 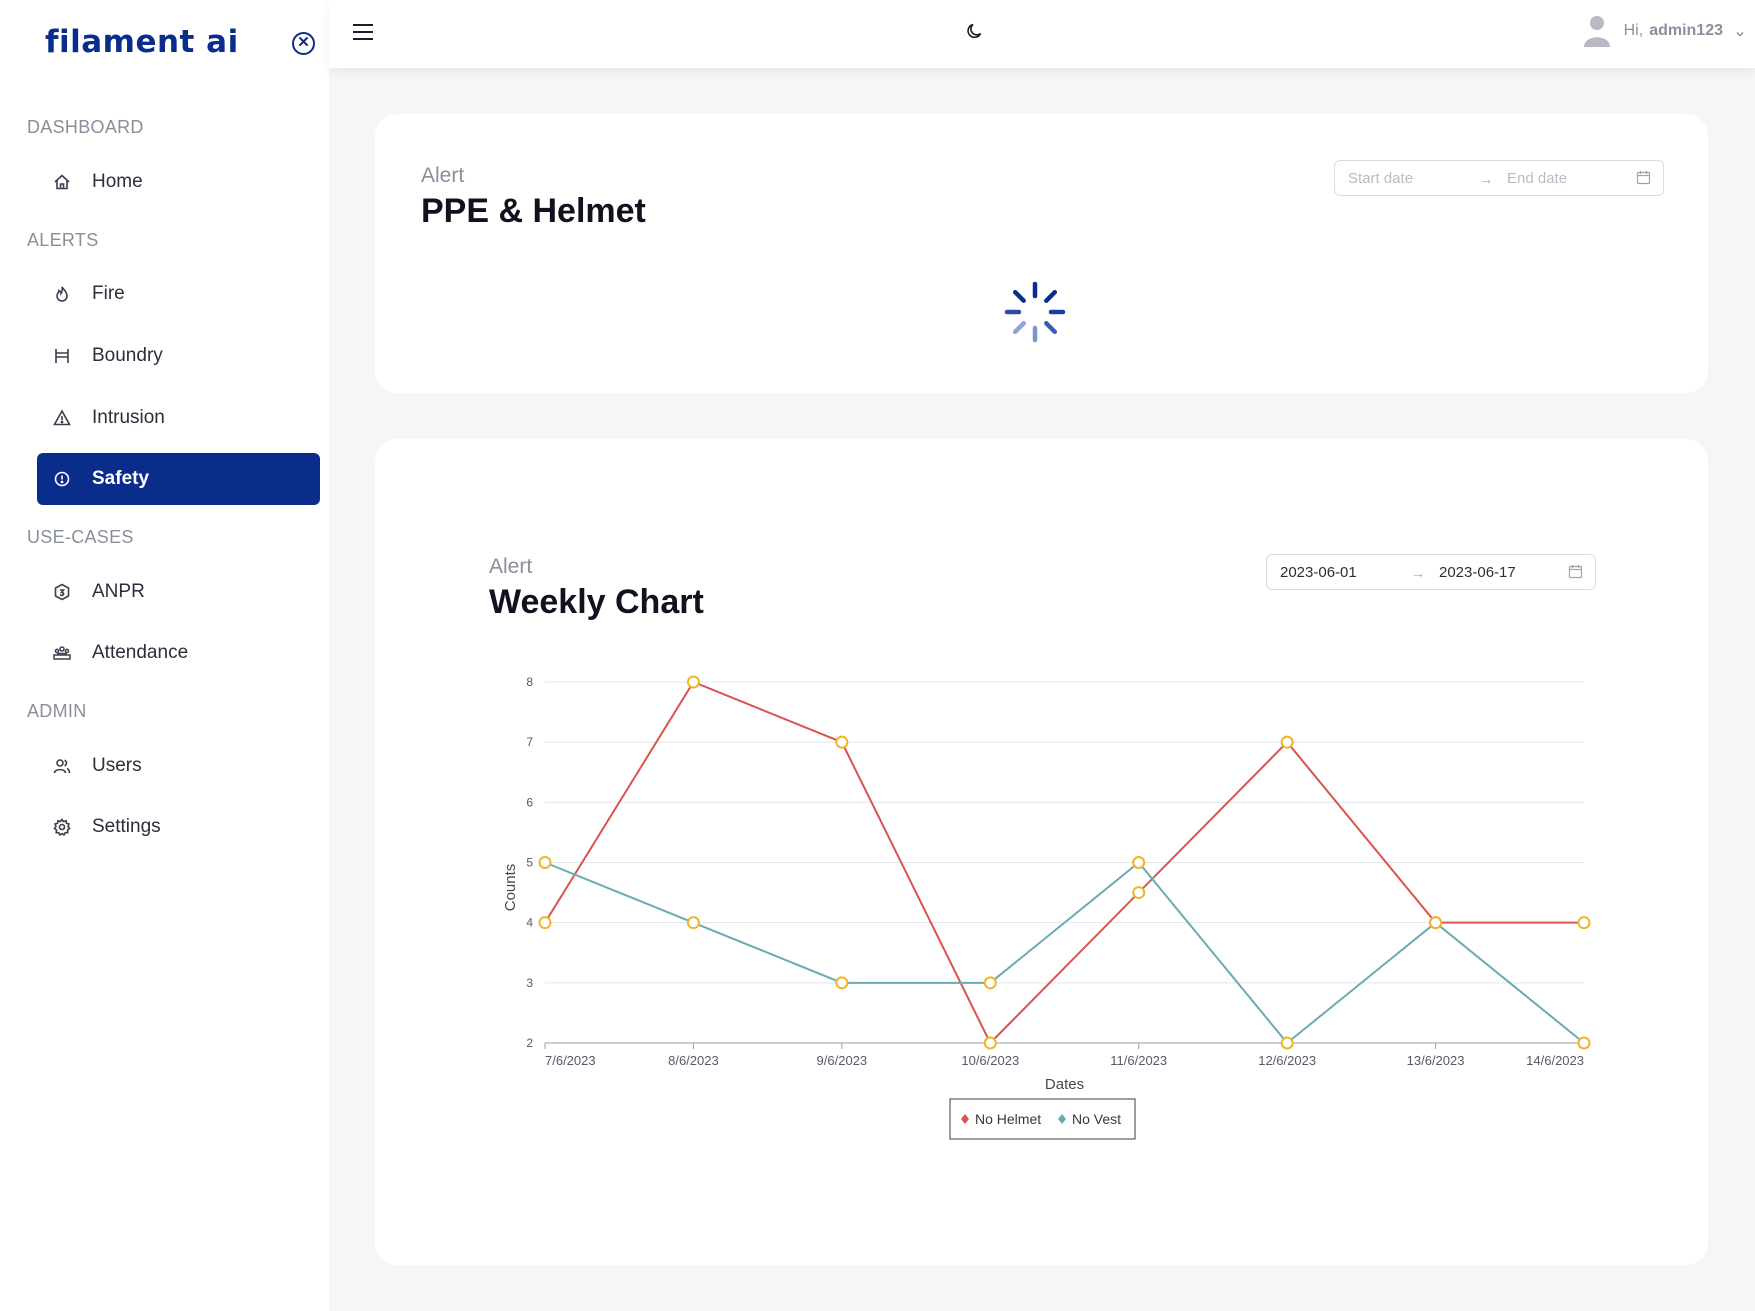 What do you see at coordinates (1064, 1084) in the screenshot?
I see `x-axis-title: Dates` at bounding box center [1064, 1084].